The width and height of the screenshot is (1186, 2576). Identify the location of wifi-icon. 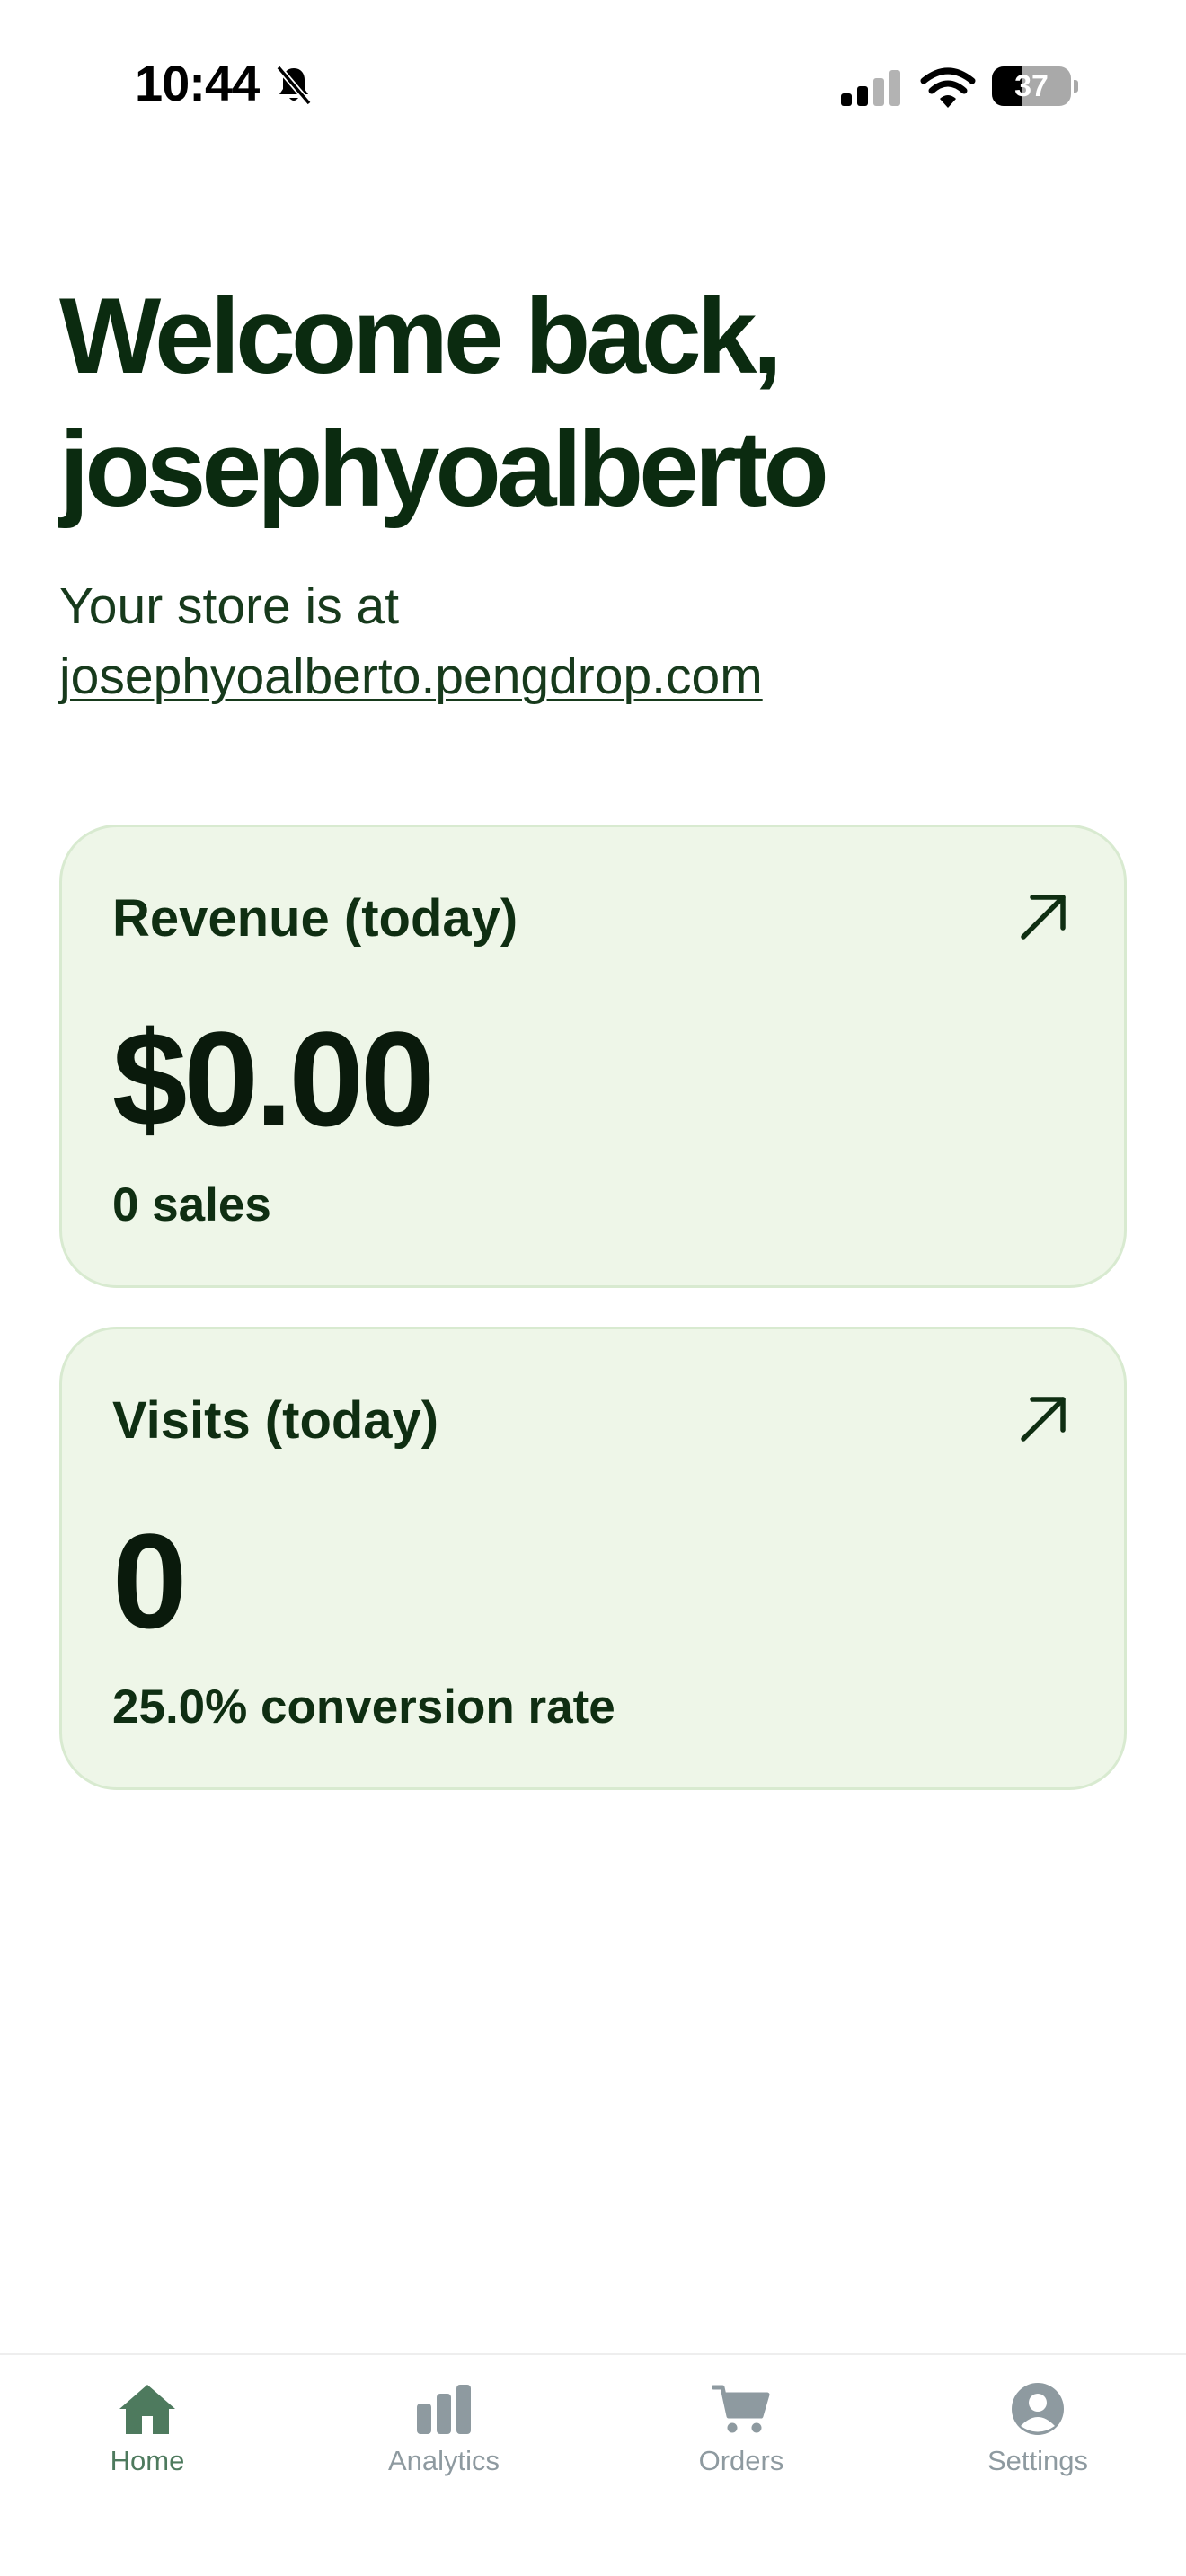
(948, 87).